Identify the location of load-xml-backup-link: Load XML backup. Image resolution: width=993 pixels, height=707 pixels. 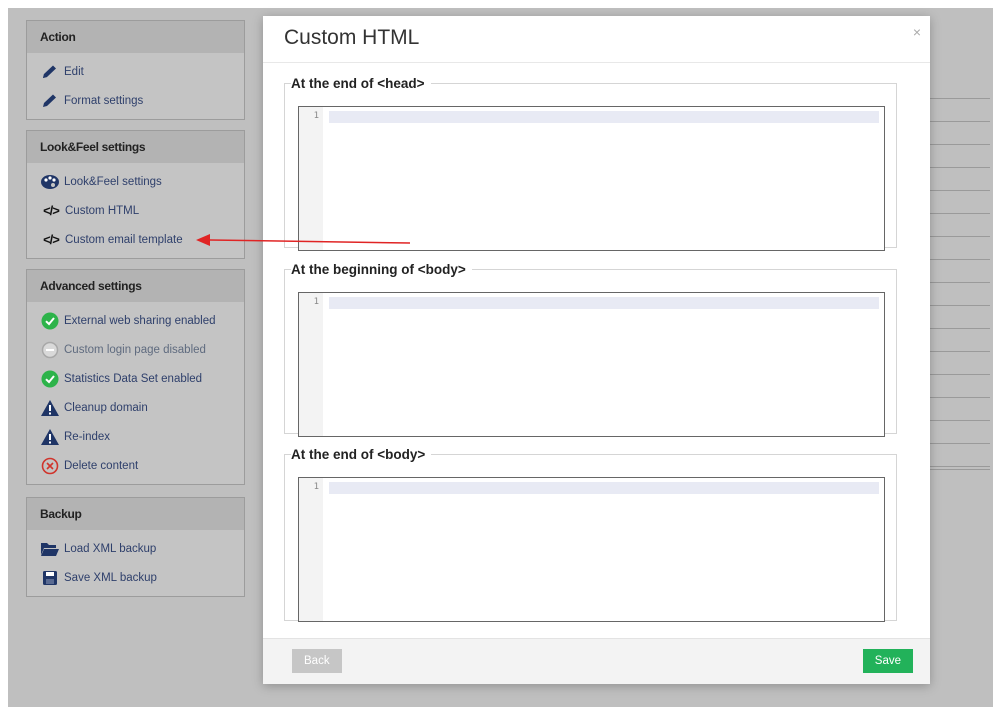
(135, 548).